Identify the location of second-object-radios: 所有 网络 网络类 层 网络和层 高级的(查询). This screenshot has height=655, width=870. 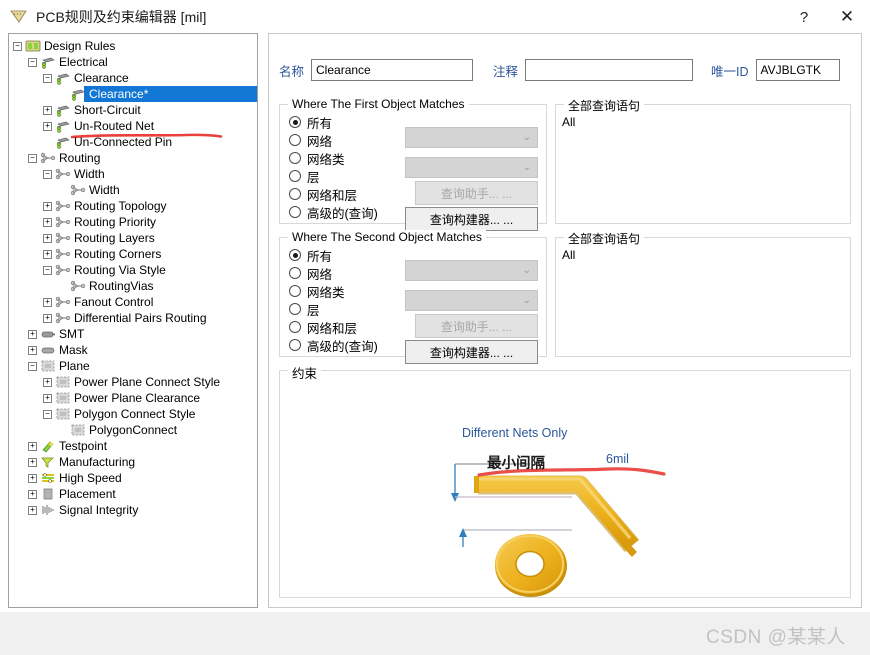
(333, 300).